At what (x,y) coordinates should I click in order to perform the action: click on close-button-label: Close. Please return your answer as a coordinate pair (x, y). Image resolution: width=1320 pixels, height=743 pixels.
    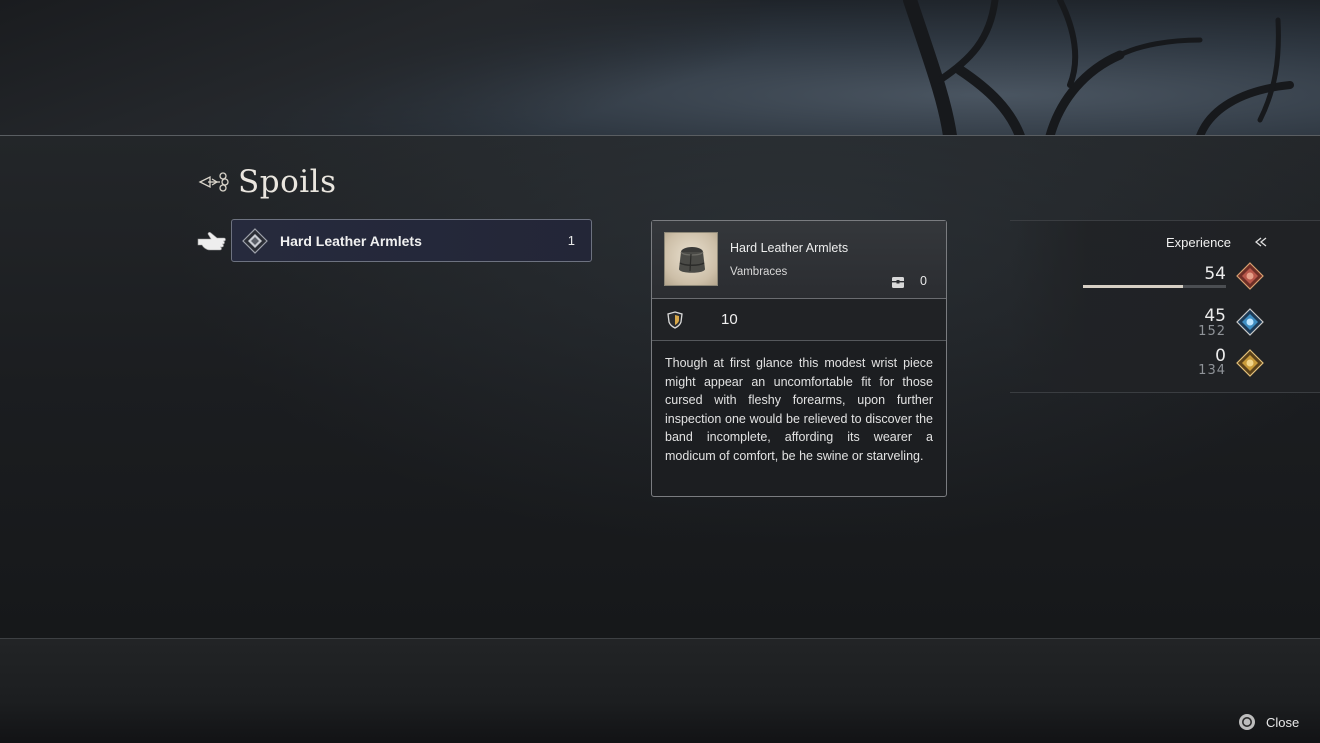
    Looking at the image, I should click on (1282, 722).